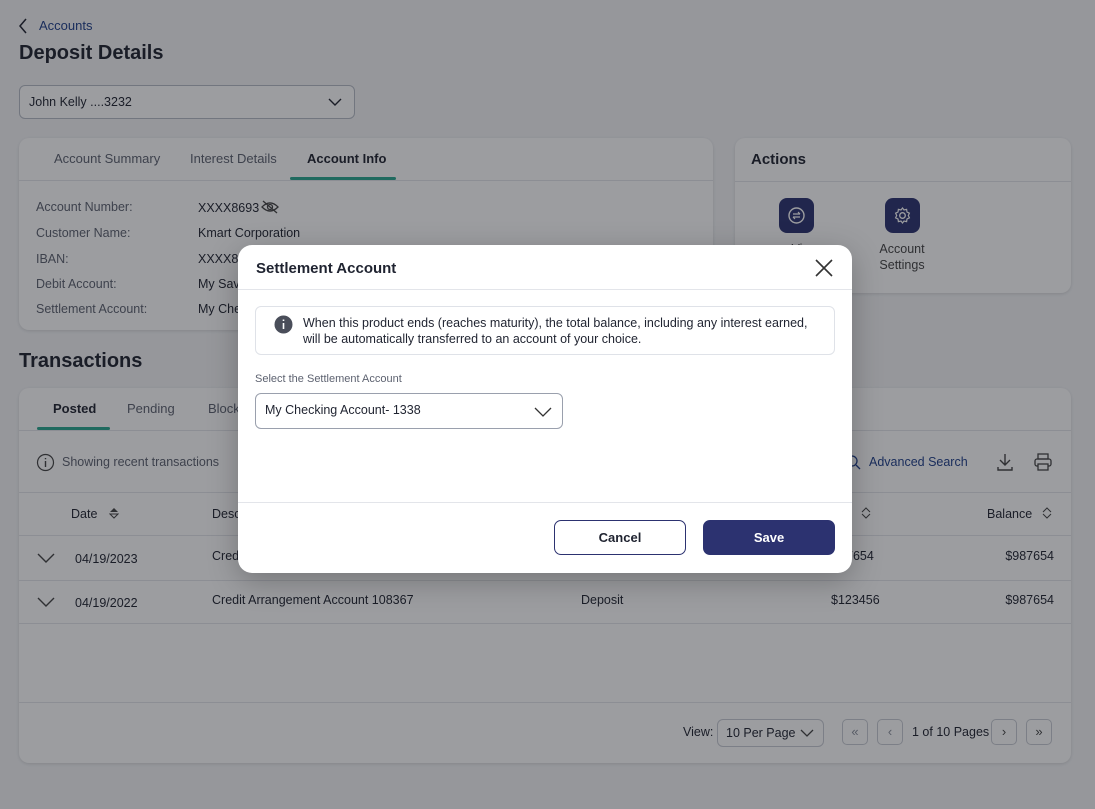  What do you see at coordinates (543, 412) in the screenshot?
I see `chevron-down-icon` at bounding box center [543, 412].